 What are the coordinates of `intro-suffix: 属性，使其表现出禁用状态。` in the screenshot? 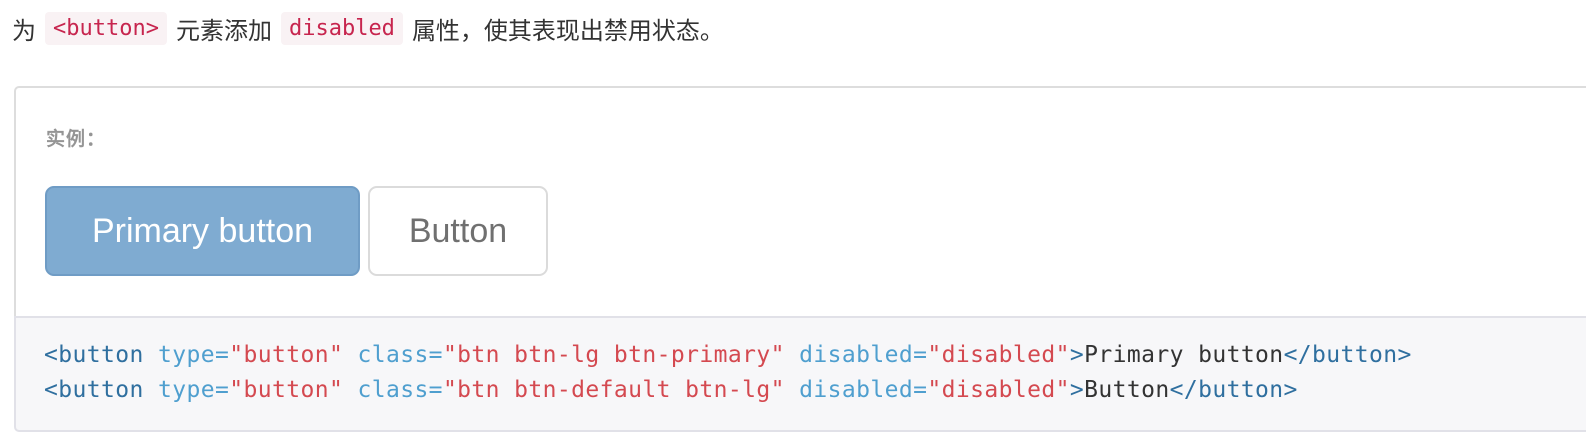 It's located at (567, 30).